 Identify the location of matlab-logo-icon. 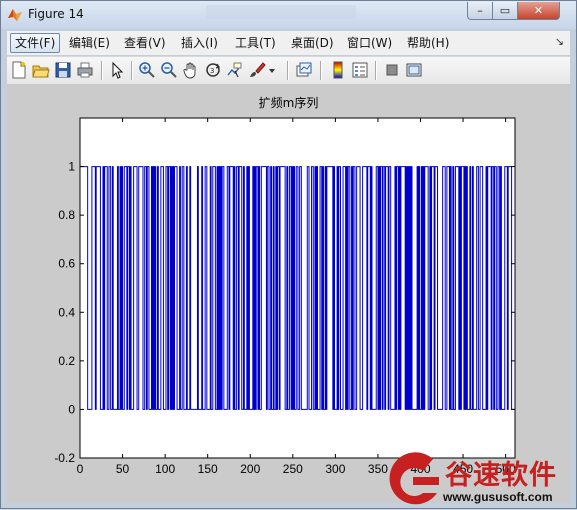
(15, 15).